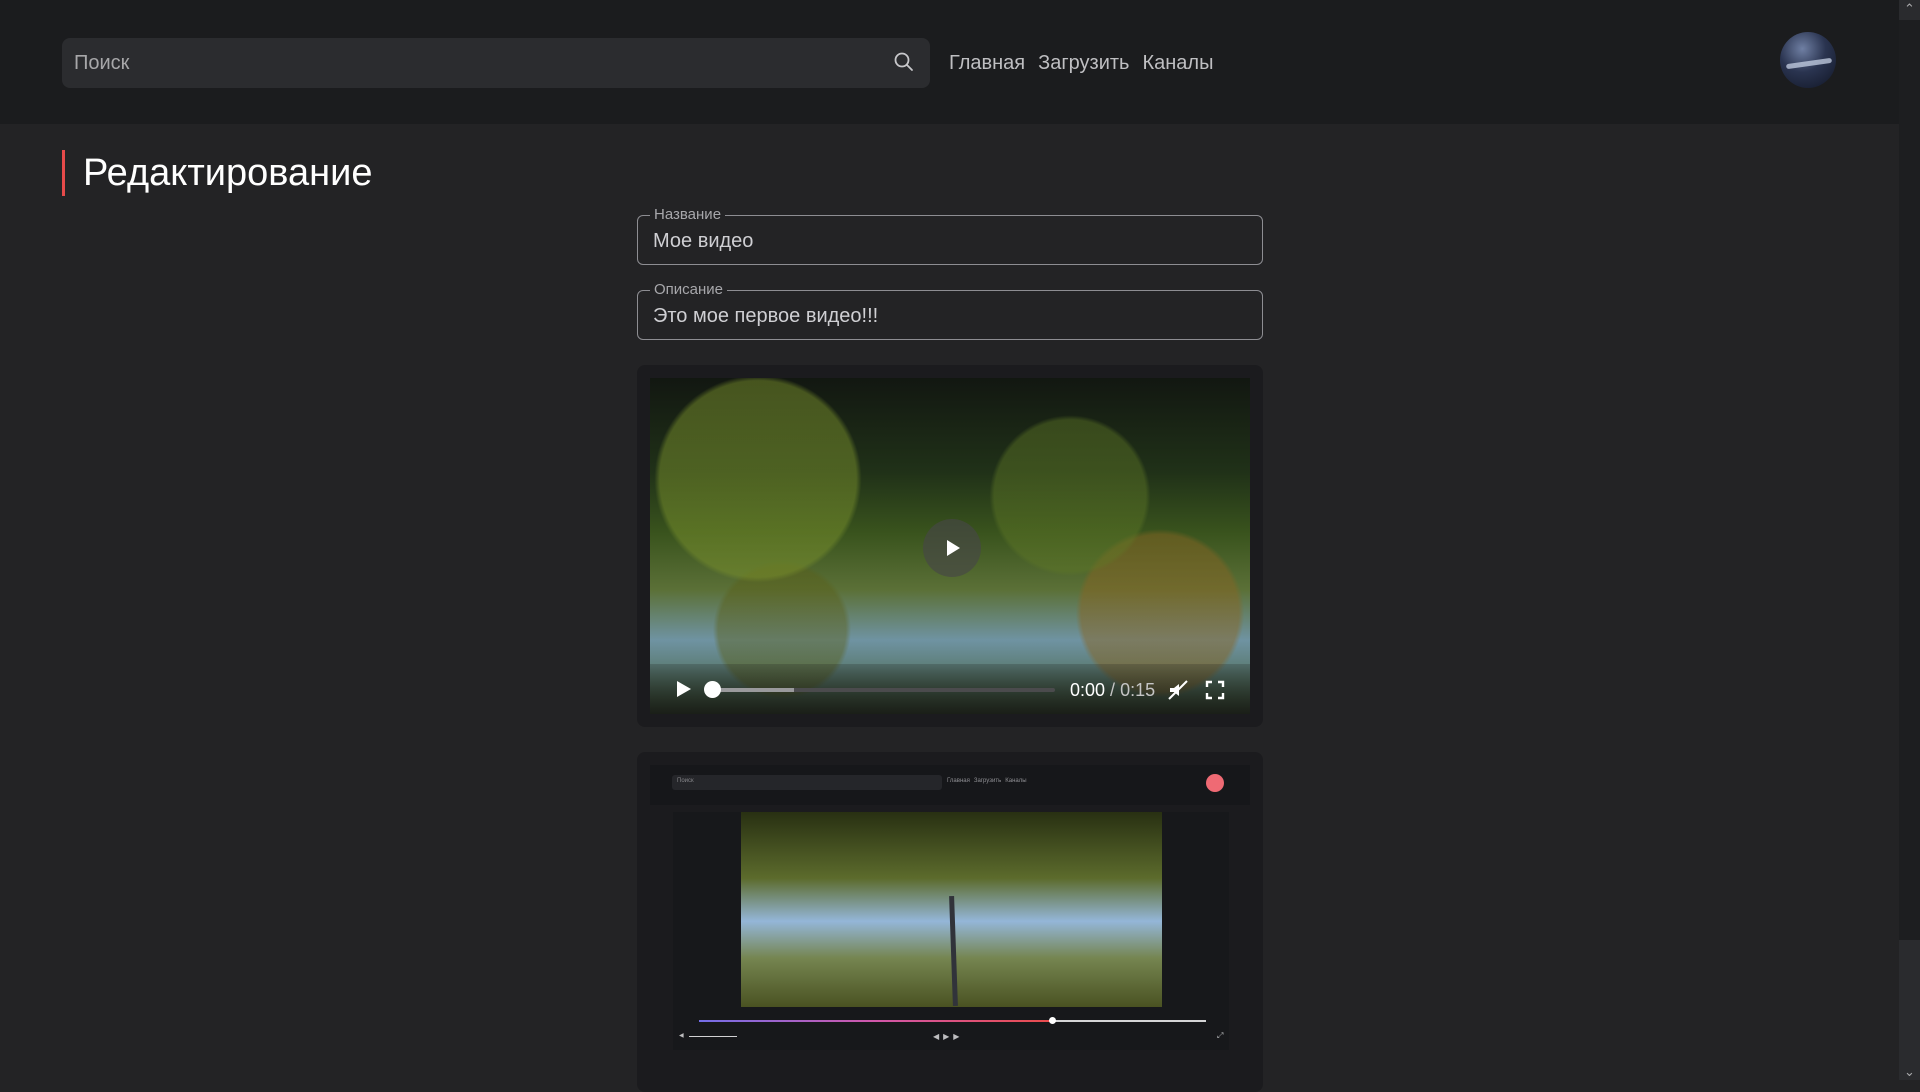  I want to click on title-field-label: Название, so click(688, 214).